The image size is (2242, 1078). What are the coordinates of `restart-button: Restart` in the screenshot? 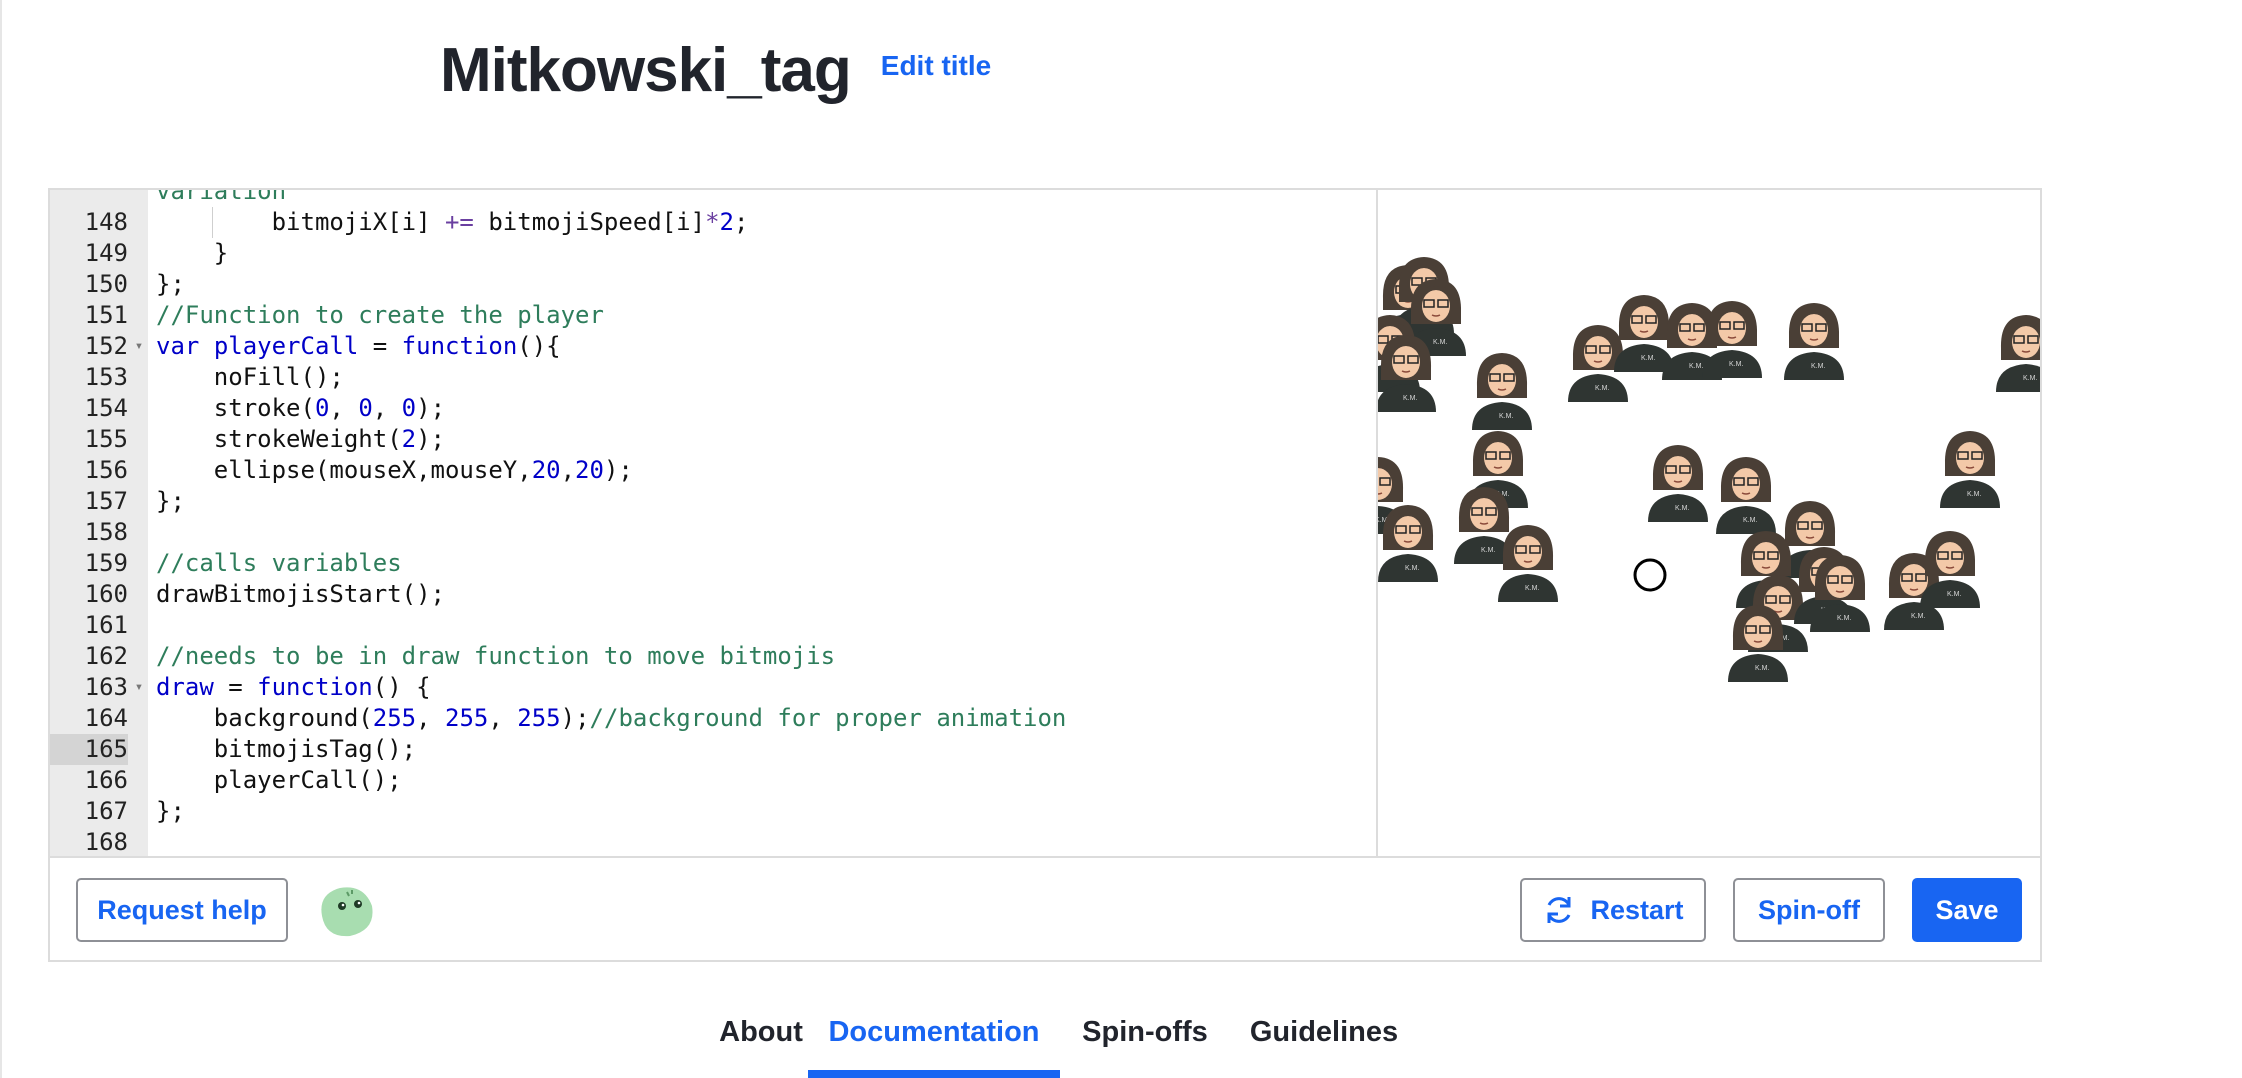 It's located at (1613, 910).